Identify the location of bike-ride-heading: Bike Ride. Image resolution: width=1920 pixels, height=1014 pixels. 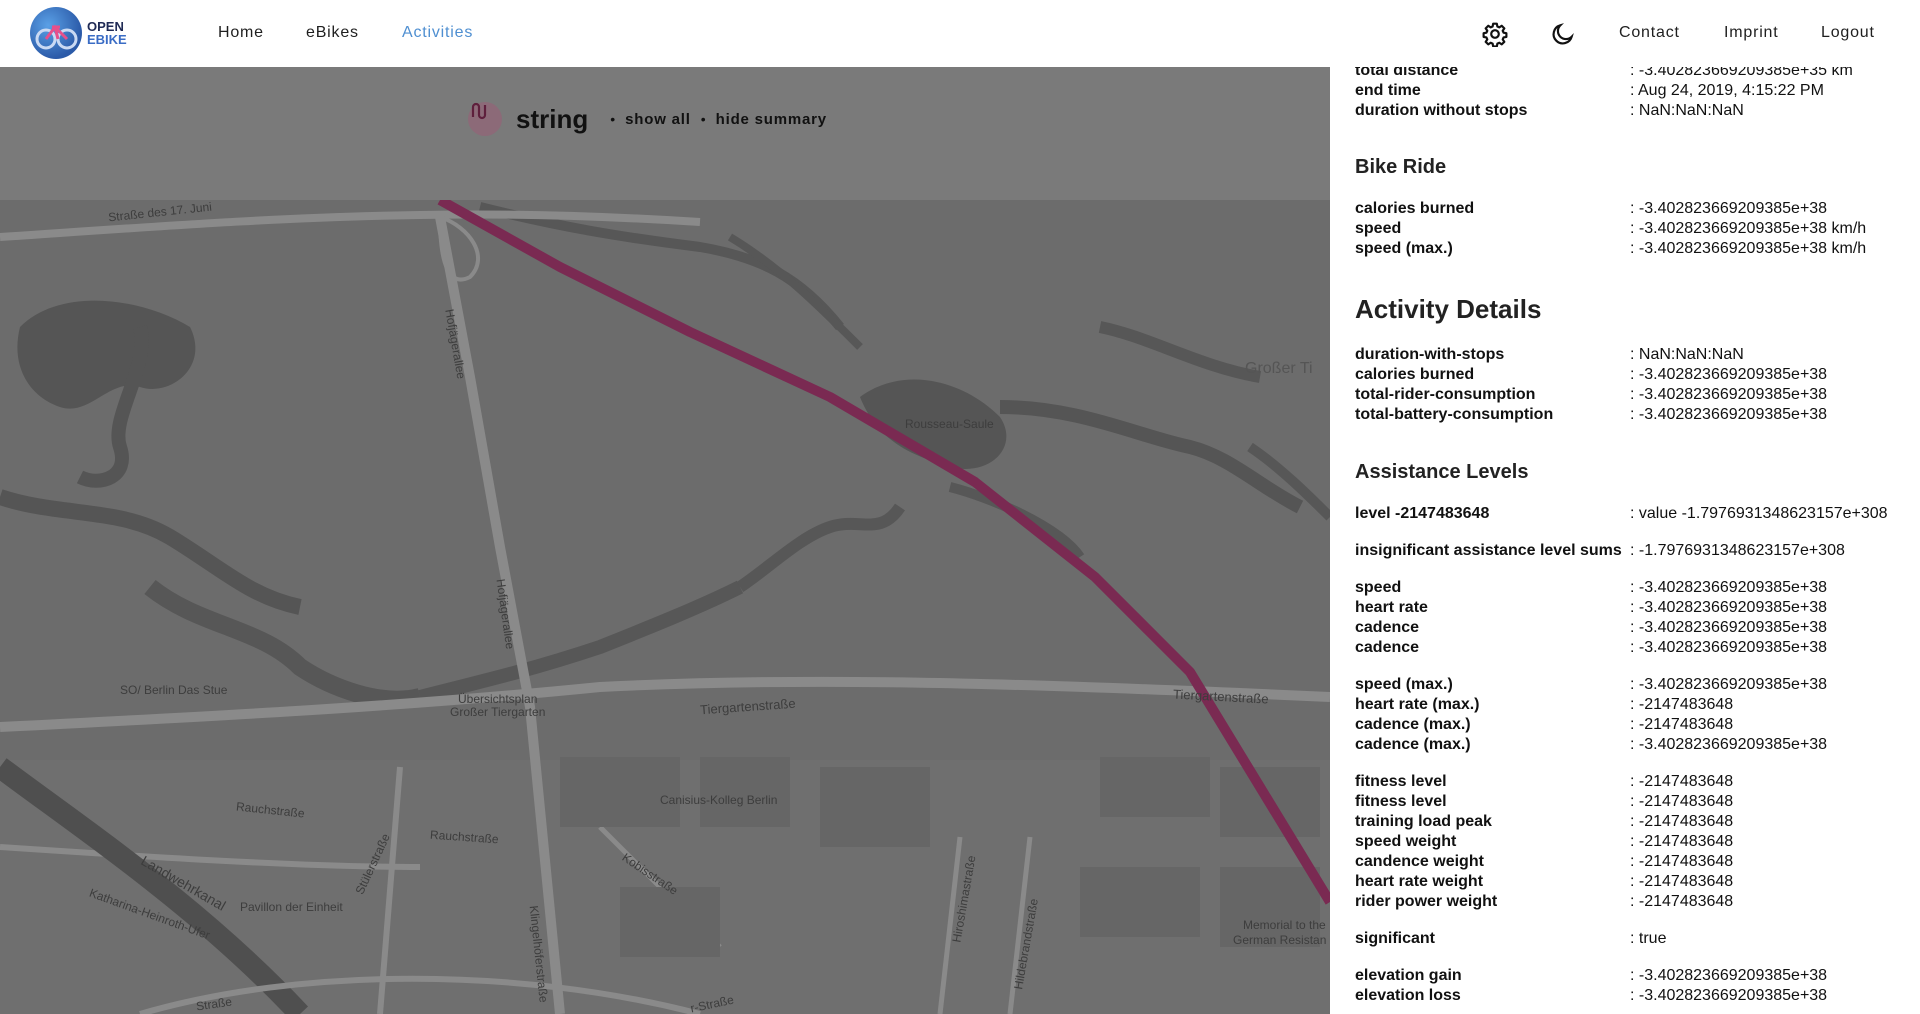
(1401, 167).